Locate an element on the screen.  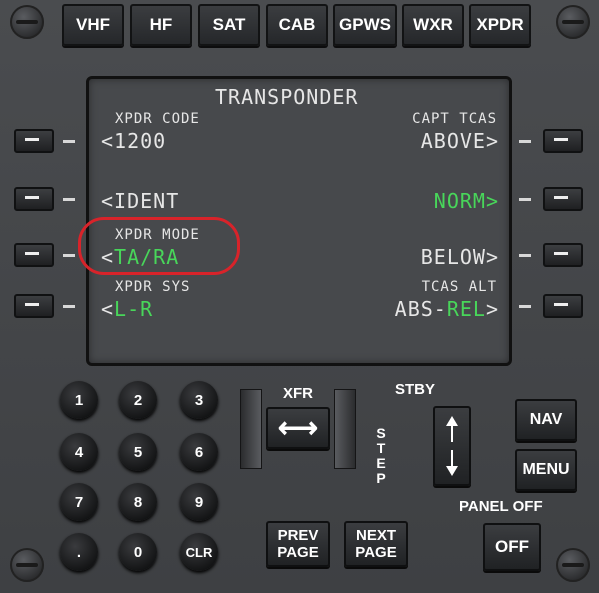
lsk-l4 is located at coordinates (34, 306).